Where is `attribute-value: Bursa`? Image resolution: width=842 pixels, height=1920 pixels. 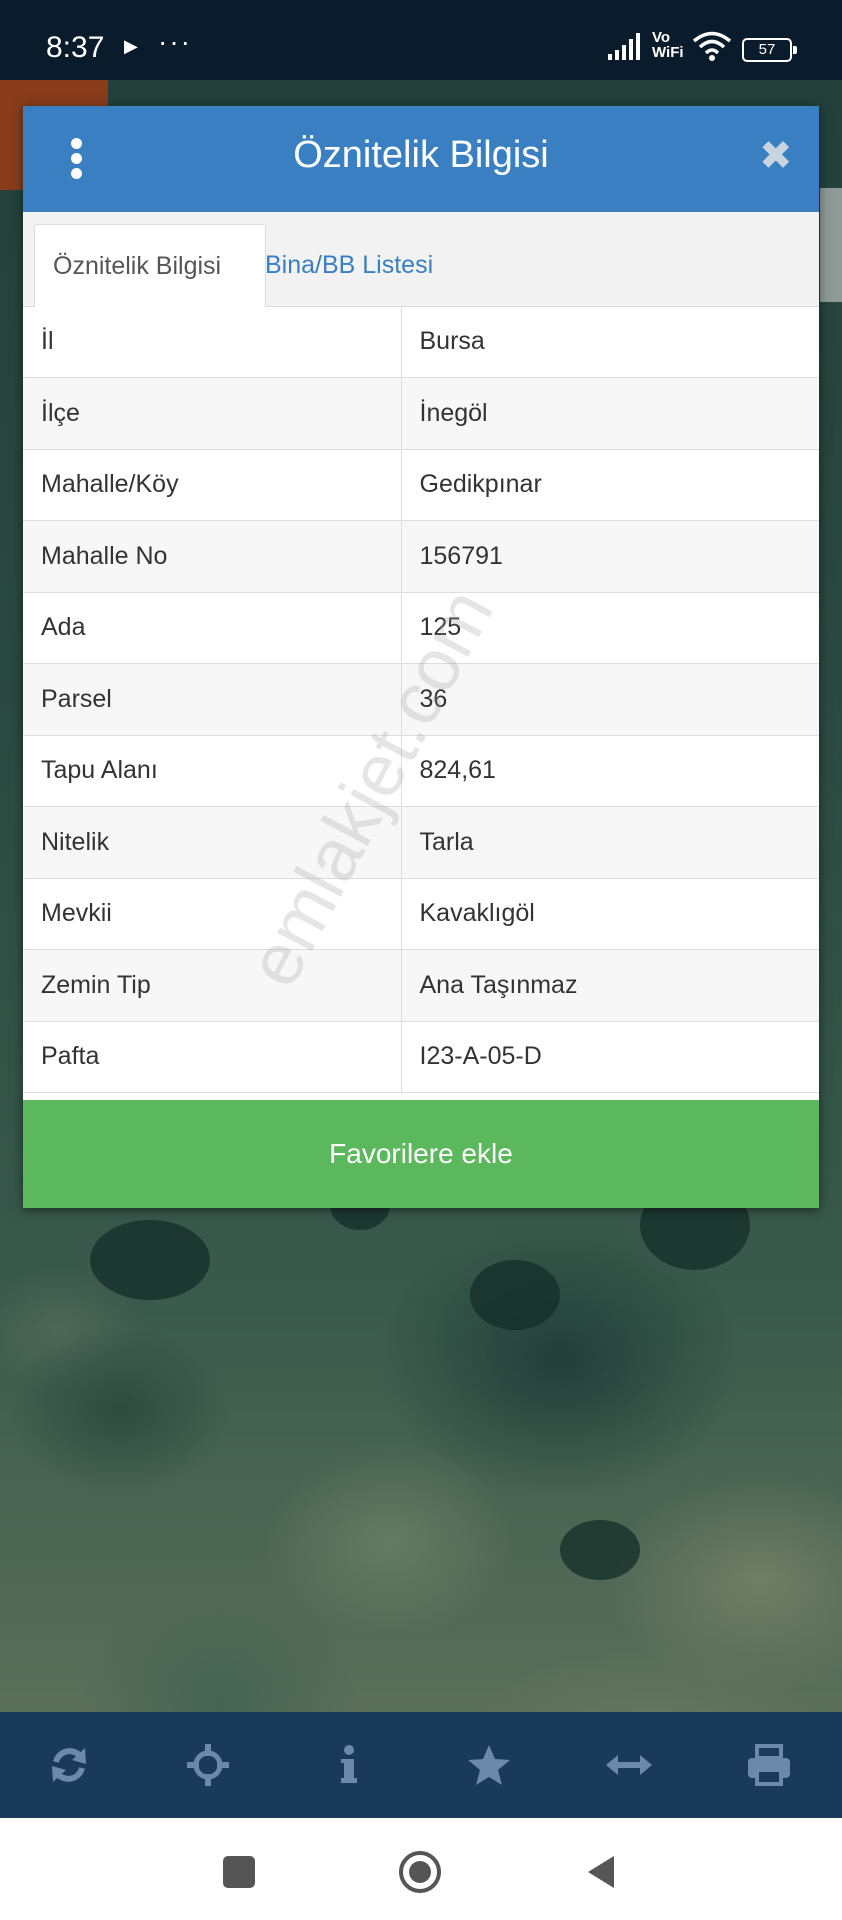 attribute-value: Bursa is located at coordinates (610, 342).